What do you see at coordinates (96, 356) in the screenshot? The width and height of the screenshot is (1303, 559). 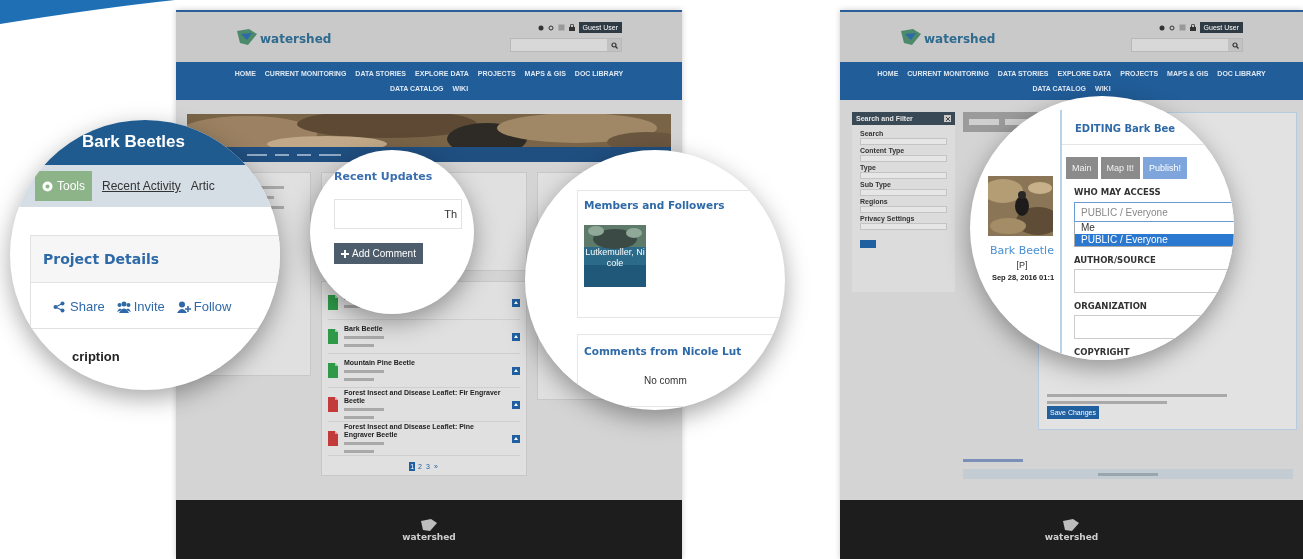 I see `section-heading: cription` at bounding box center [96, 356].